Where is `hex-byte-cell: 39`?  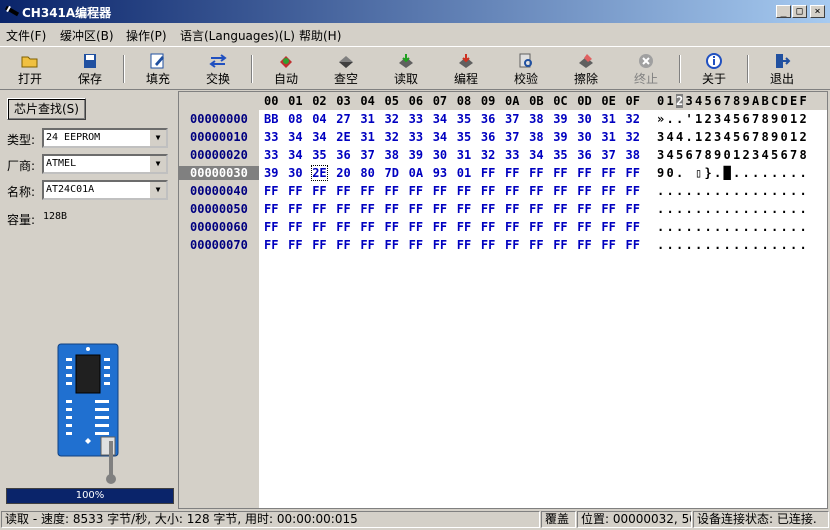
hex-byte-cell: 39 is located at coordinates (560, 137).